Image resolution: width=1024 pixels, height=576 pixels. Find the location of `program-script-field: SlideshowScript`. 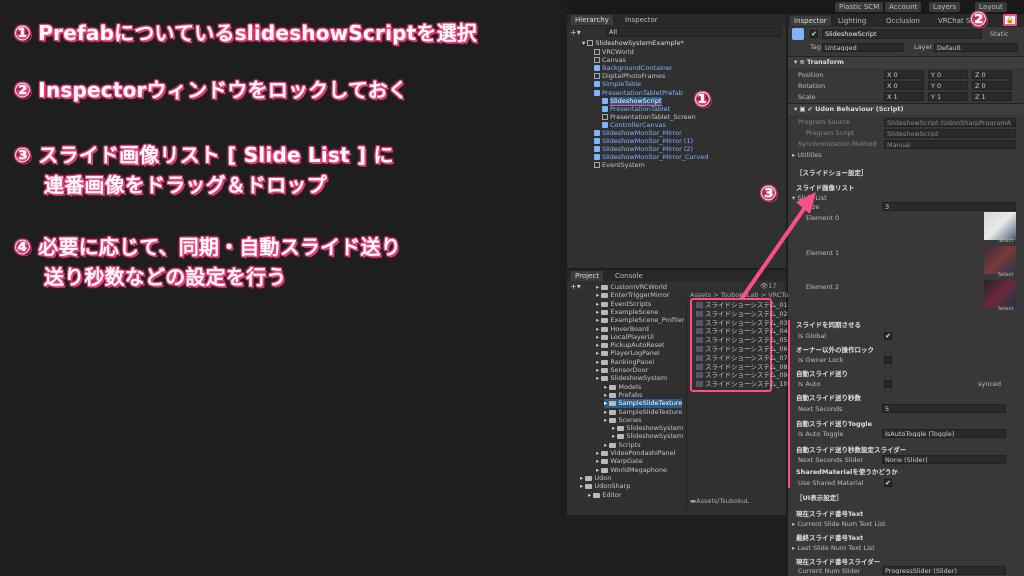

program-script-field: SlideshowScript is located at coordinates (950, 133).